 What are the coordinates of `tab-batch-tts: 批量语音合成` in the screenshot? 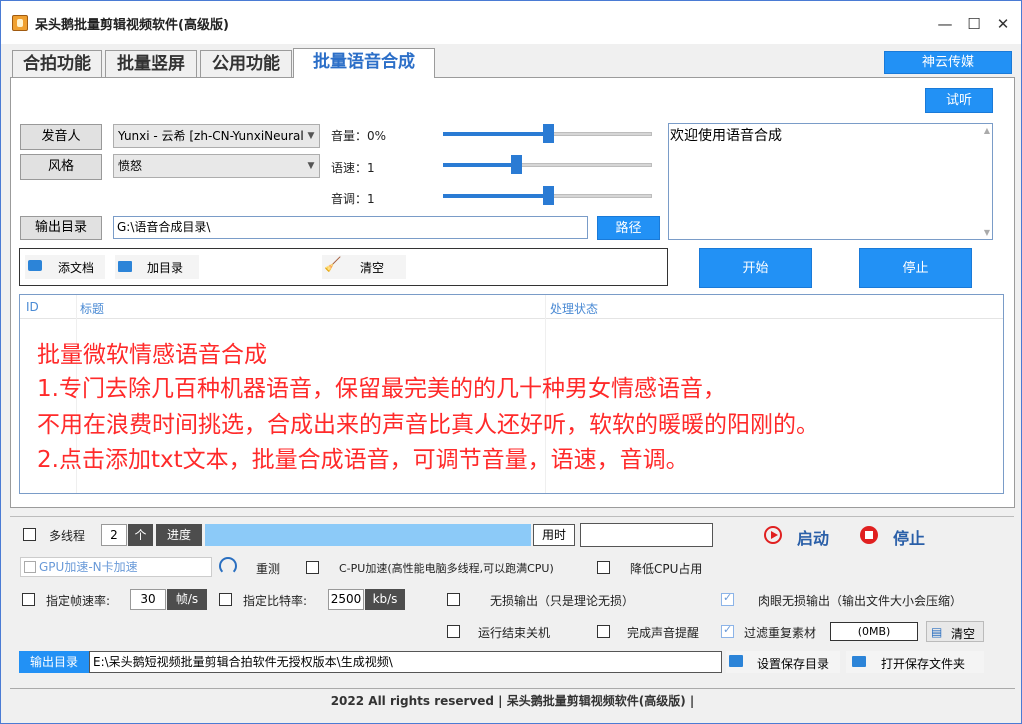 It's located at (364, 63).